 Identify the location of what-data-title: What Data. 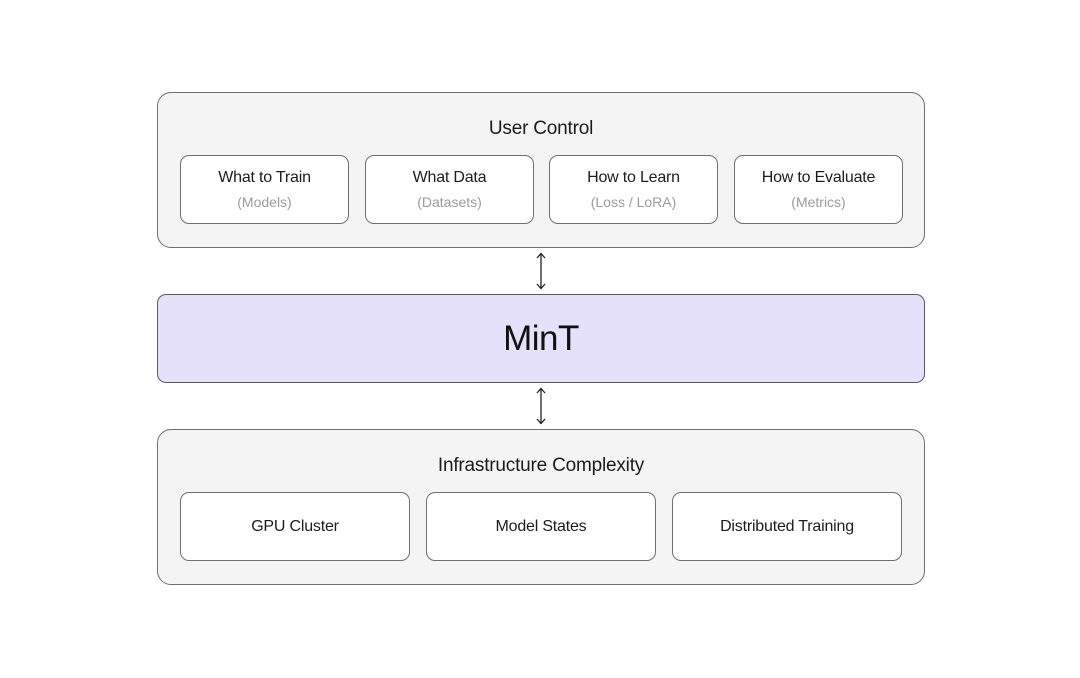
(449, 177).